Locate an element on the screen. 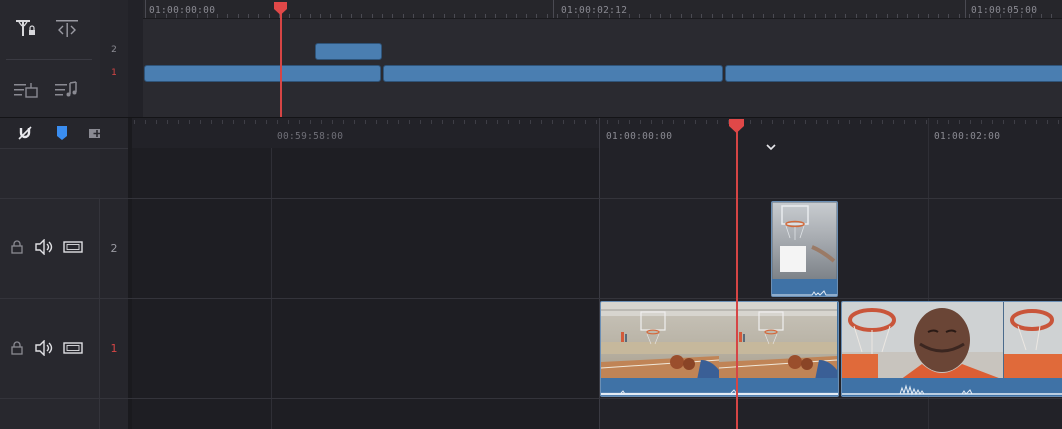 This screenshot has width=1062, height=429. mini-clip-track2 is located at coordinates (348, 51).